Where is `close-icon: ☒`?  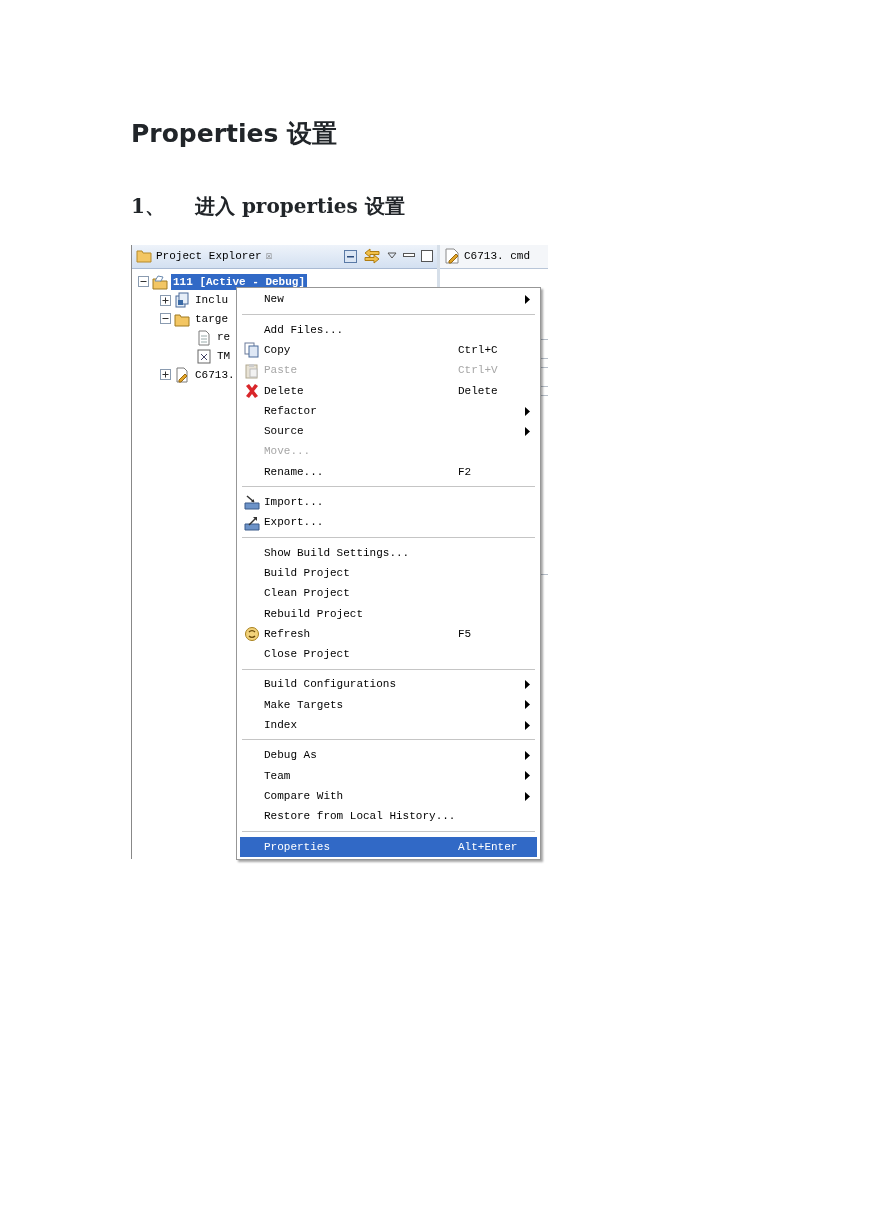 close-icon: ☒ is located at coordinates (269, 256).